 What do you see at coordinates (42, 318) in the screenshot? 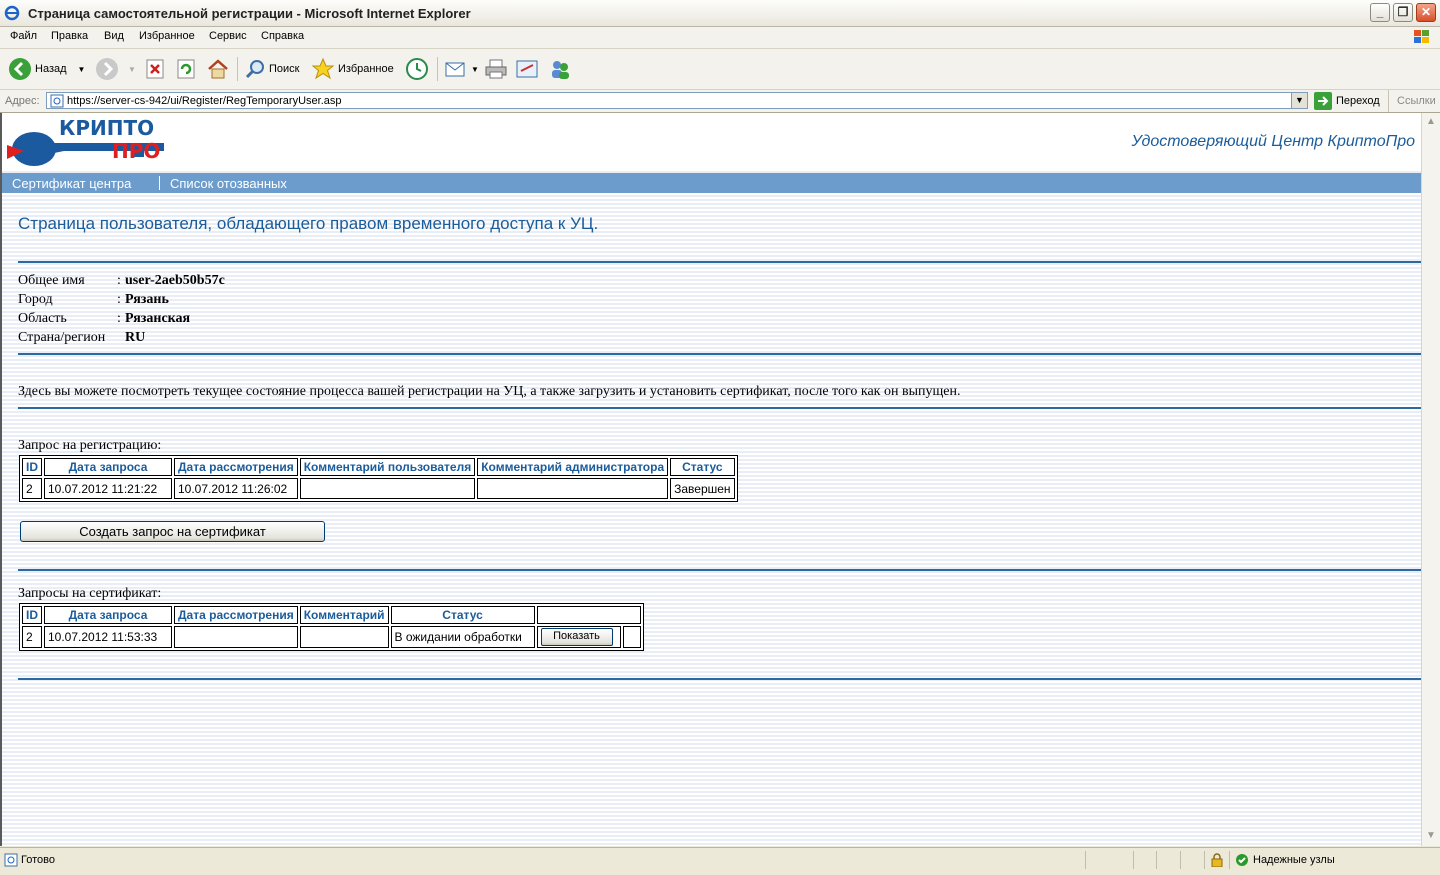
I see `field-label-region: Область` at bounding box center [42, 318].